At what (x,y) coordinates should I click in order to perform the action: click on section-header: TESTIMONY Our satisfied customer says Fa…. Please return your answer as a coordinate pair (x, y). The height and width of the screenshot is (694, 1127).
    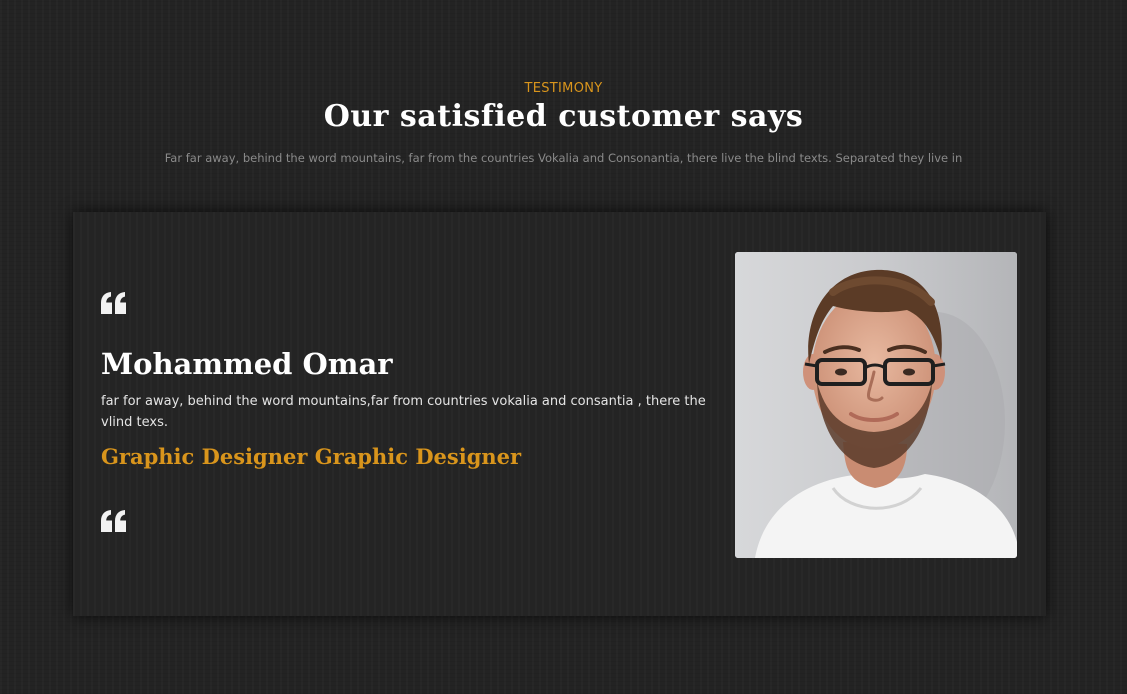
    Looking at the image, I should click on (563, 123).